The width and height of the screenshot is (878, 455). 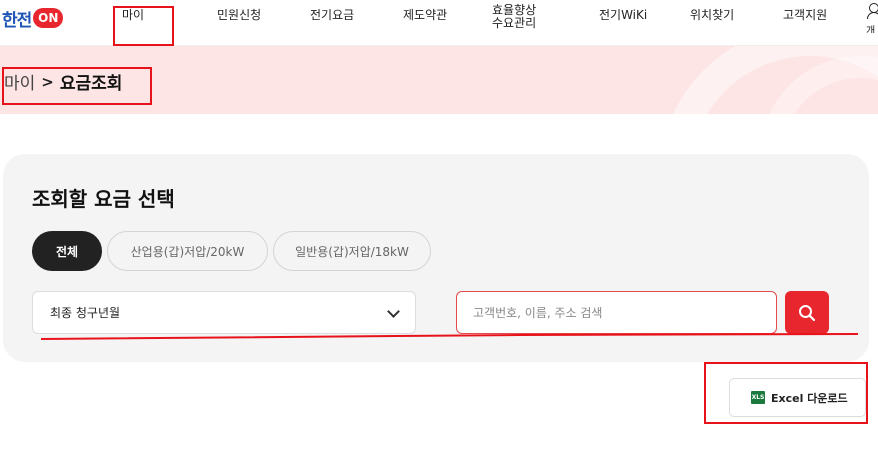 I want to click on nav-efficiency-line2: 수요관리, so click(x=514, y=23).